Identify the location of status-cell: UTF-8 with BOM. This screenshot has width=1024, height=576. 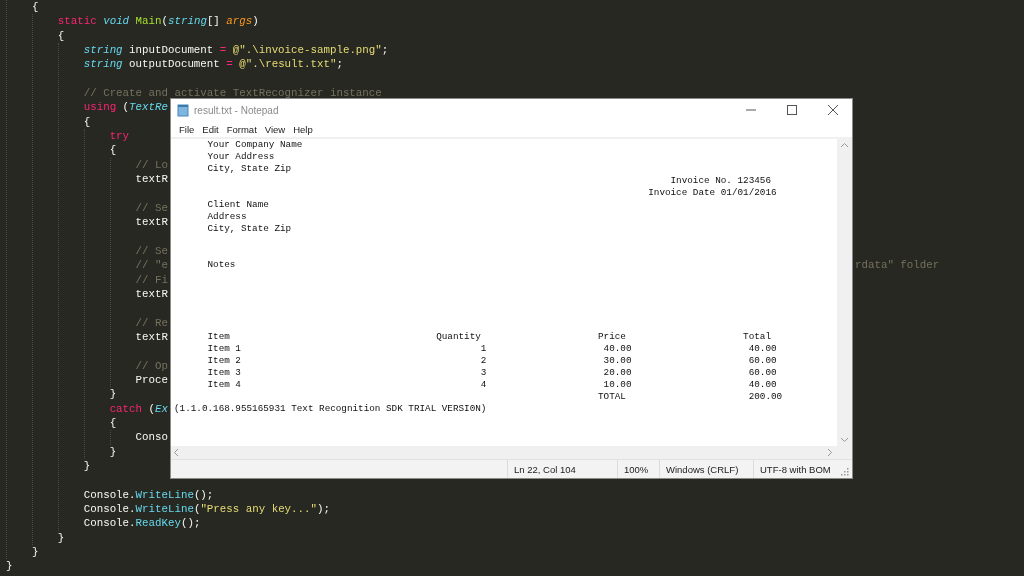
(795, 469).